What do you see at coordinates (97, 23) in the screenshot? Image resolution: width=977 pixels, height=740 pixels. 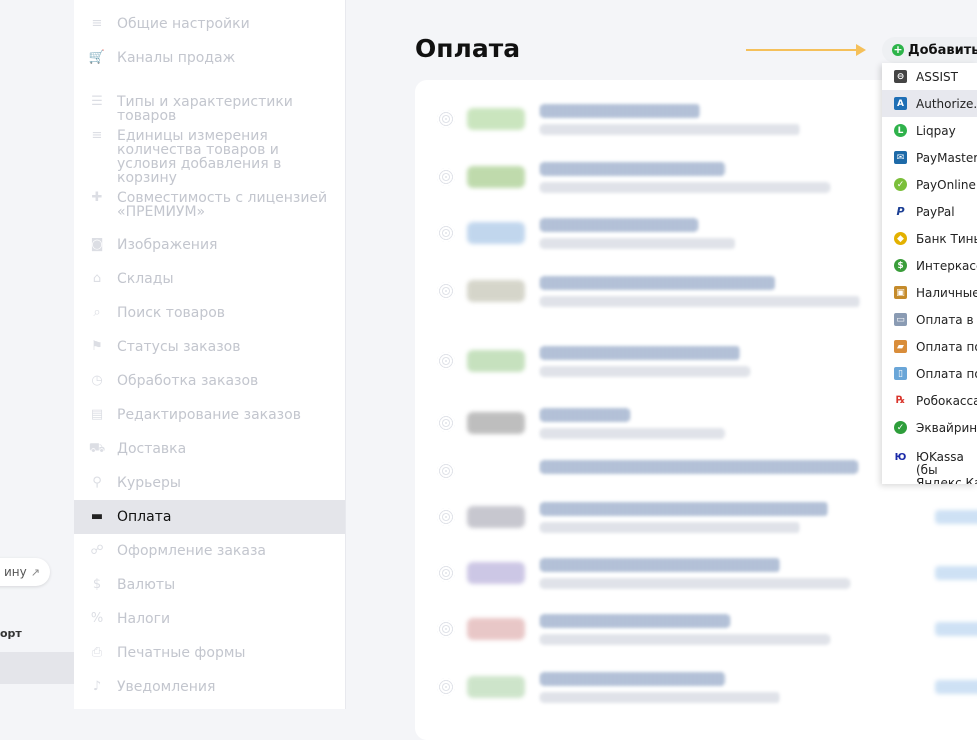 I see `list-icon: ≡` at bounding box center [97, 23].